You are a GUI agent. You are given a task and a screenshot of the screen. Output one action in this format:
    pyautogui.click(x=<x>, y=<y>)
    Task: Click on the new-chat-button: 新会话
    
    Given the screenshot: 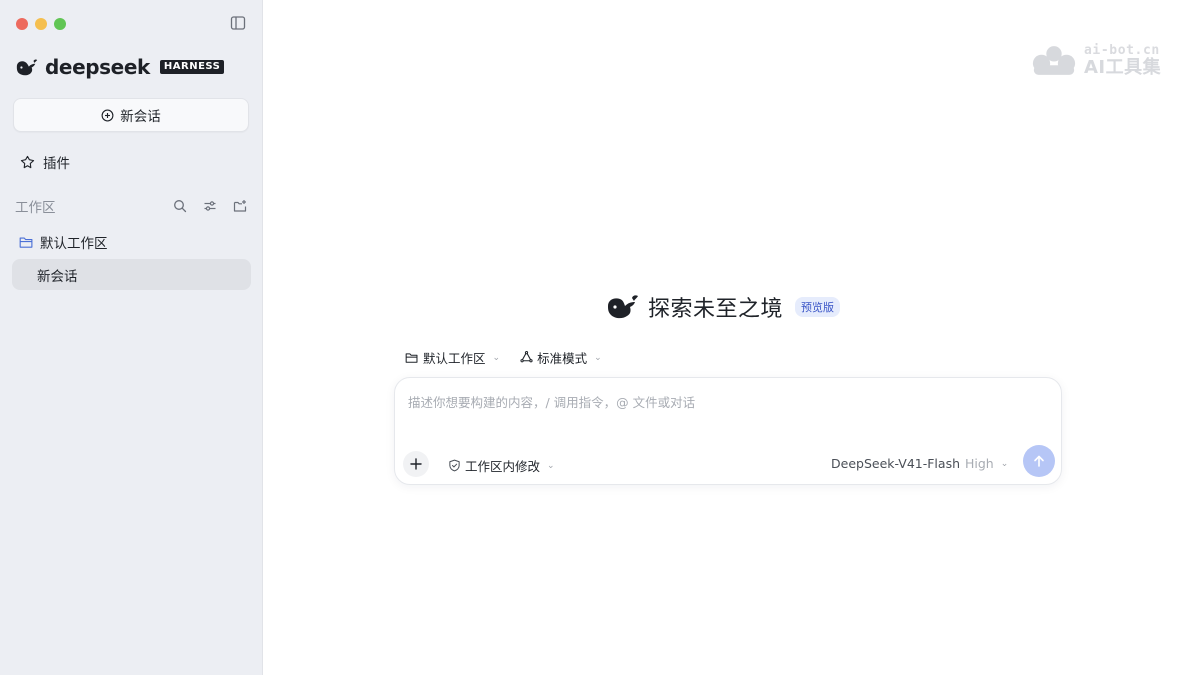 What is the action you would take?
    pyautogui.click(x=131, y=115)
    